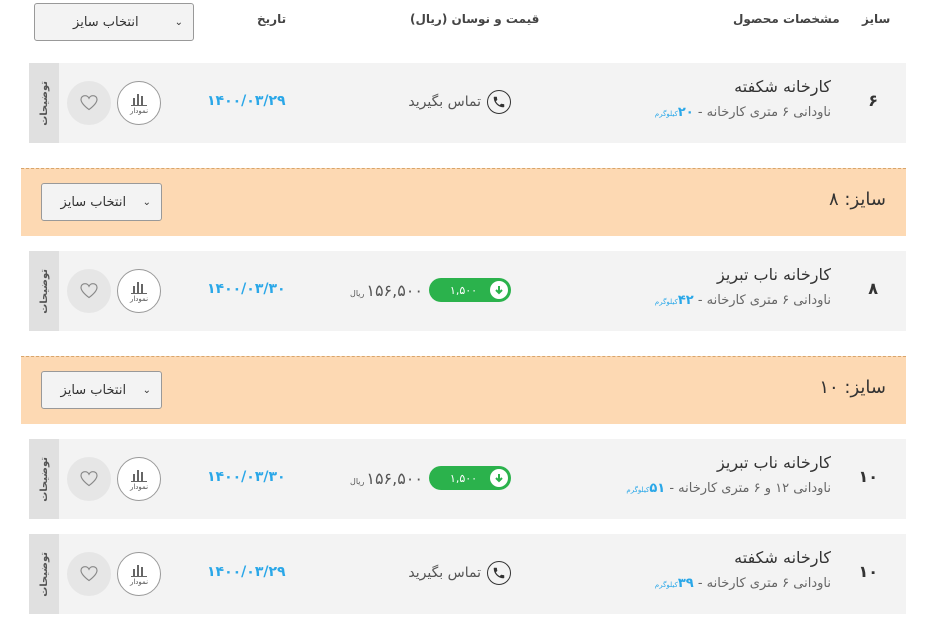 The height and width of the screenshot is (637, 929). I want to click on product-desc: ناودانی ۶ متری کارخانه - ۲۰کیلوگرم, so click(742, 112).